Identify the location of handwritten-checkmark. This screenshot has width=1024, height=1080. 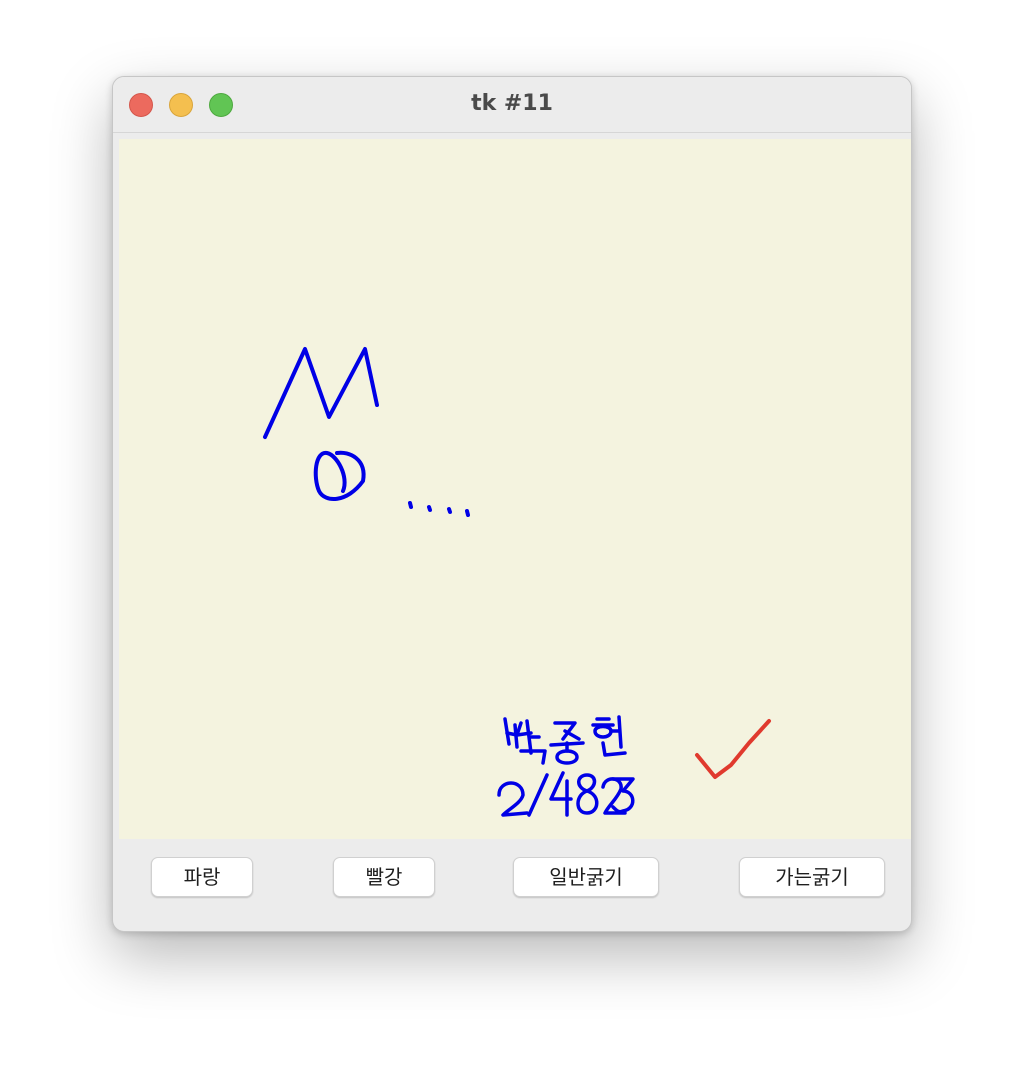
(733, 749).